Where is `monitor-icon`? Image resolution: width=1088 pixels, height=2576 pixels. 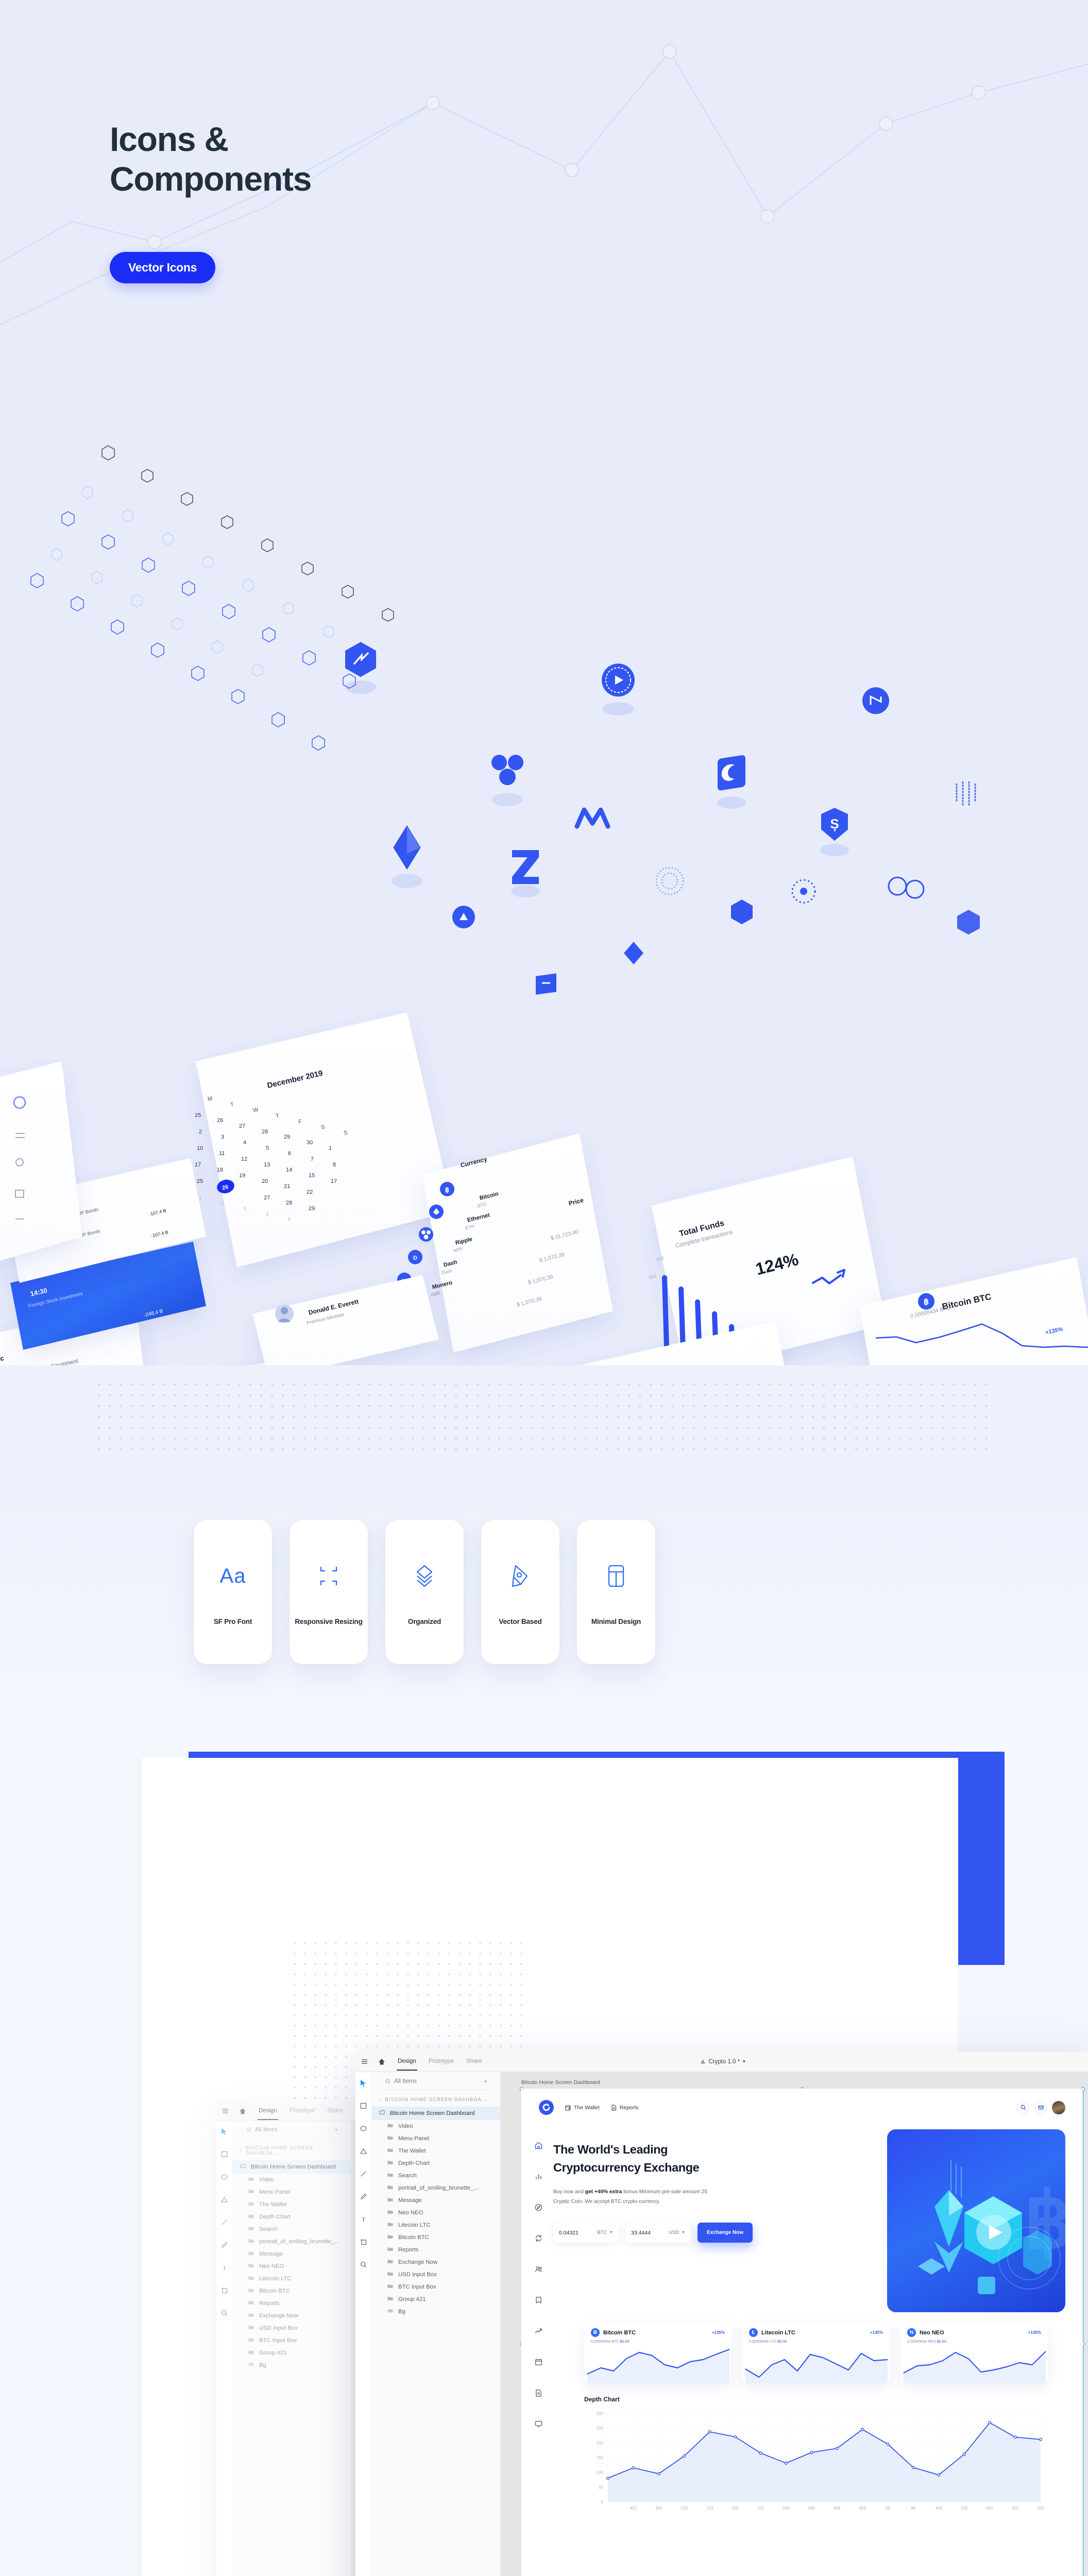 monitor-icon is located at coordinates (538, 2425).